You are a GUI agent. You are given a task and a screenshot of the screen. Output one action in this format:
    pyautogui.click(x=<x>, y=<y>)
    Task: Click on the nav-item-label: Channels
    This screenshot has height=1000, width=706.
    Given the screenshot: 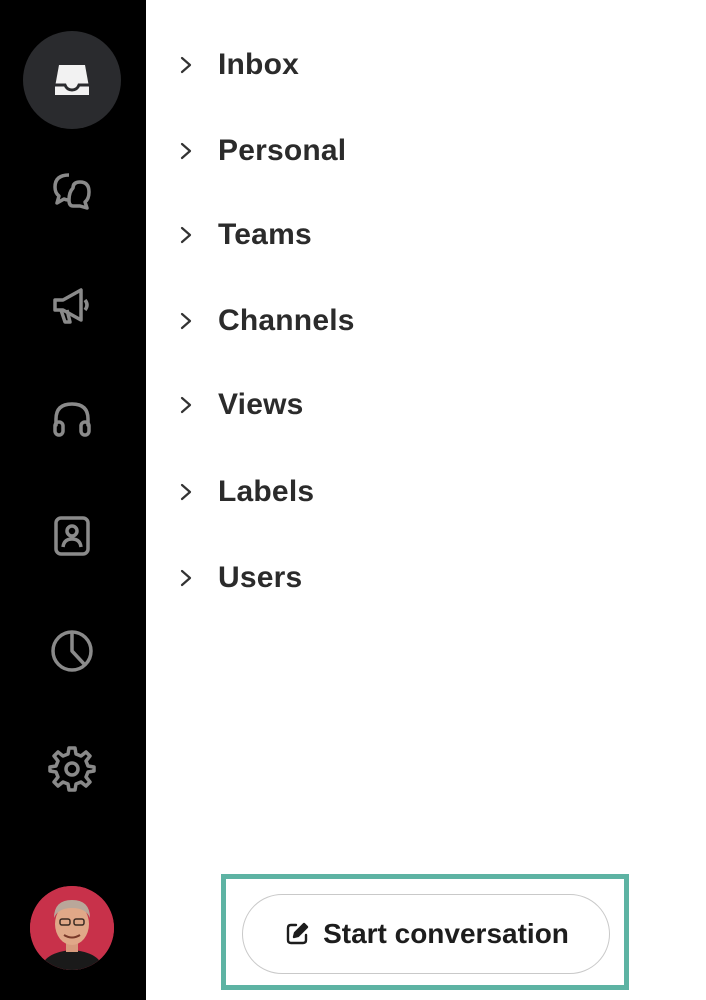 What is the action you would take?
    pyautogui.click(x=286, y=320)
    